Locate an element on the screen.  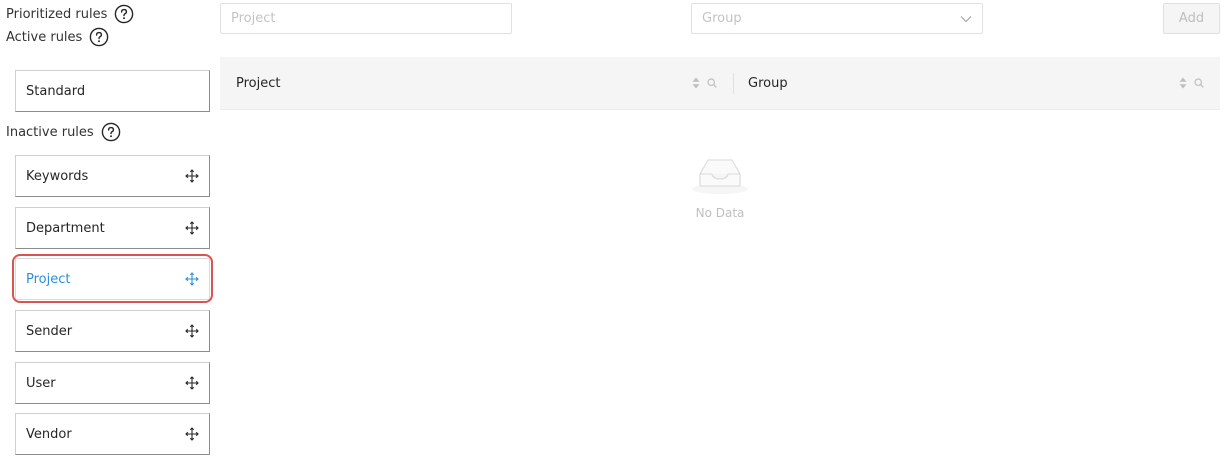
inactive-rule-user: User is located at coordinates (112, 383).